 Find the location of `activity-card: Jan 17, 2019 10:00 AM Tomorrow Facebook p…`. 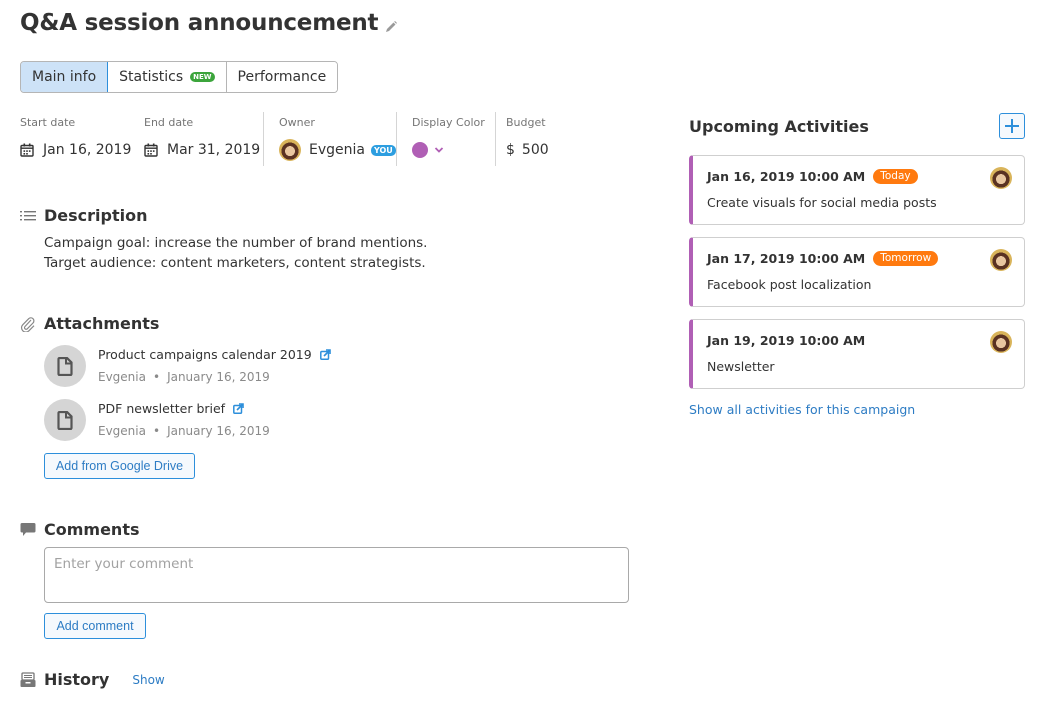

activity-card: Jan 17, 2019 10:00 AM Tomorrow Facebook p… is located at coordinates (857, 272).